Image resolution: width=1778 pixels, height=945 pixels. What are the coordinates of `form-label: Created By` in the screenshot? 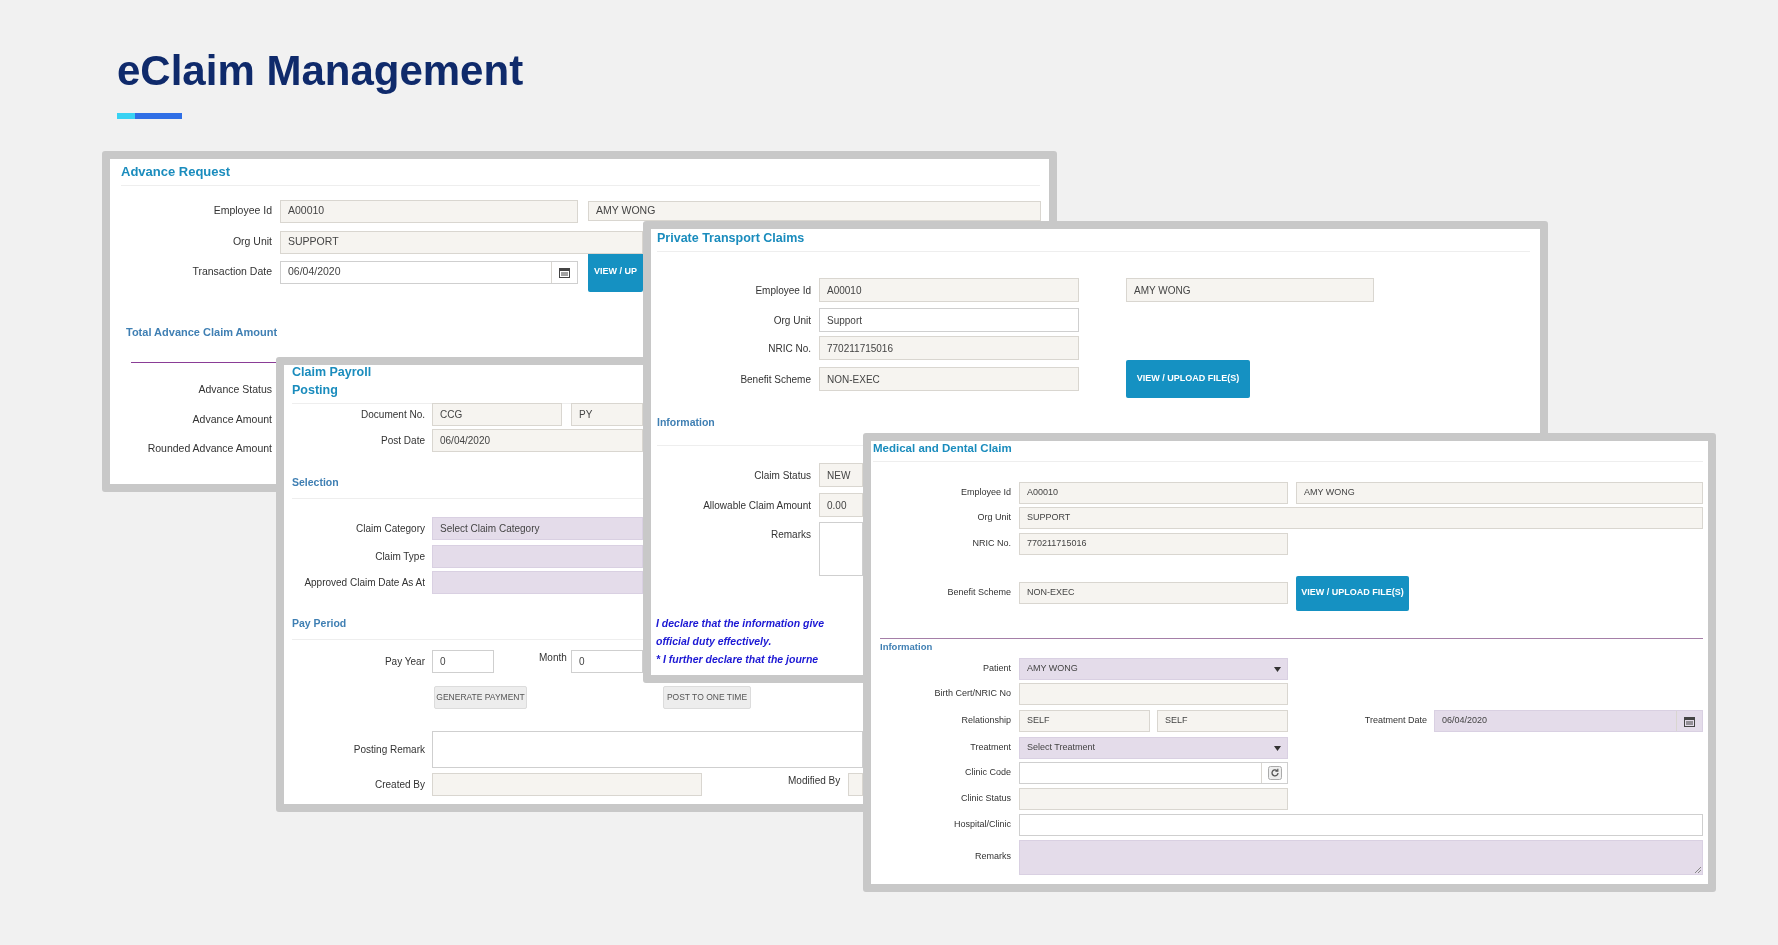 It's located at (399, 784).